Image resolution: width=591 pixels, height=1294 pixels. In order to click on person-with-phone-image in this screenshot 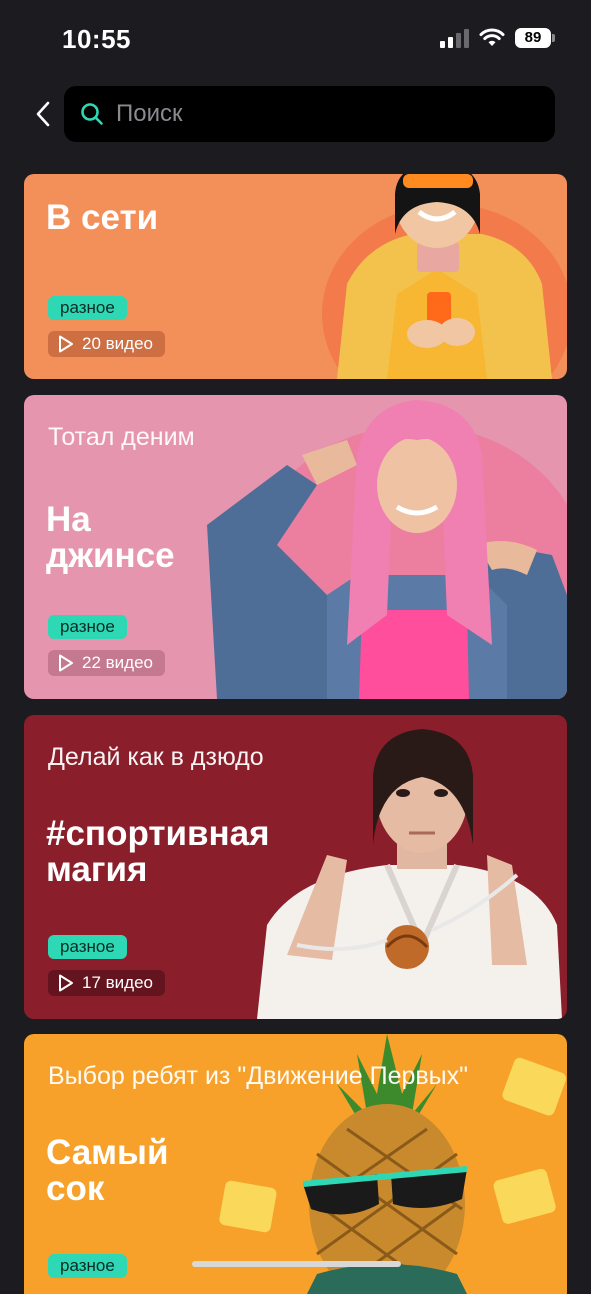, I will do `click(444, 276)`.